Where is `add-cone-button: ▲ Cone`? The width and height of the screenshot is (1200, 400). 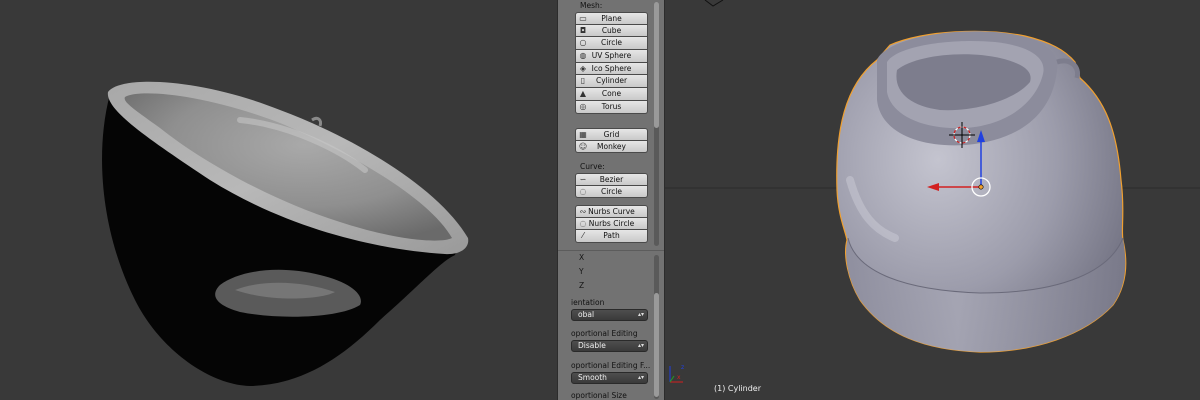 add-cone-button: ▲ Cone is located at coordinates (611, 94).